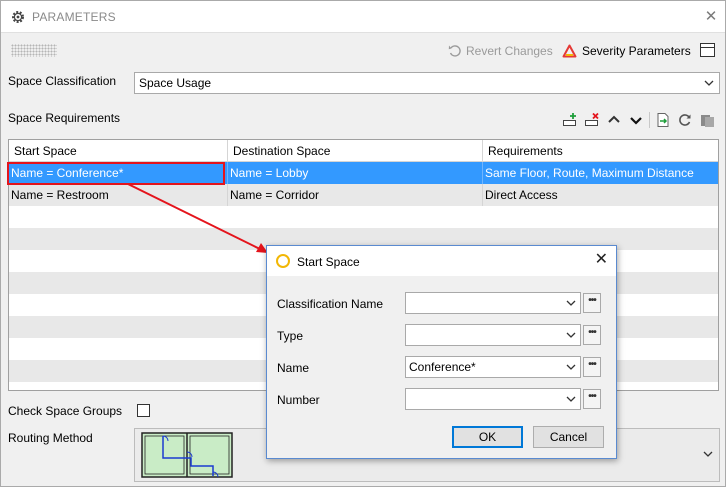  Describe the element at coordinates (487, 437) in the screenshot. I see `ok-button: OK` at that location.